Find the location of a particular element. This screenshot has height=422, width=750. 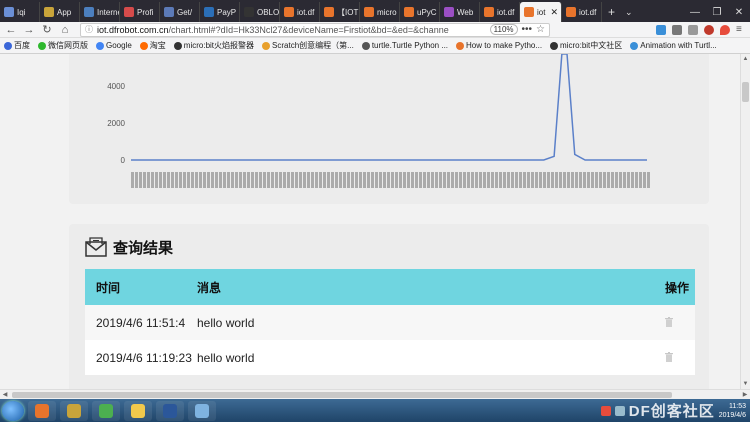

home-icon: ⌂ is located at coordinates (65, 30).